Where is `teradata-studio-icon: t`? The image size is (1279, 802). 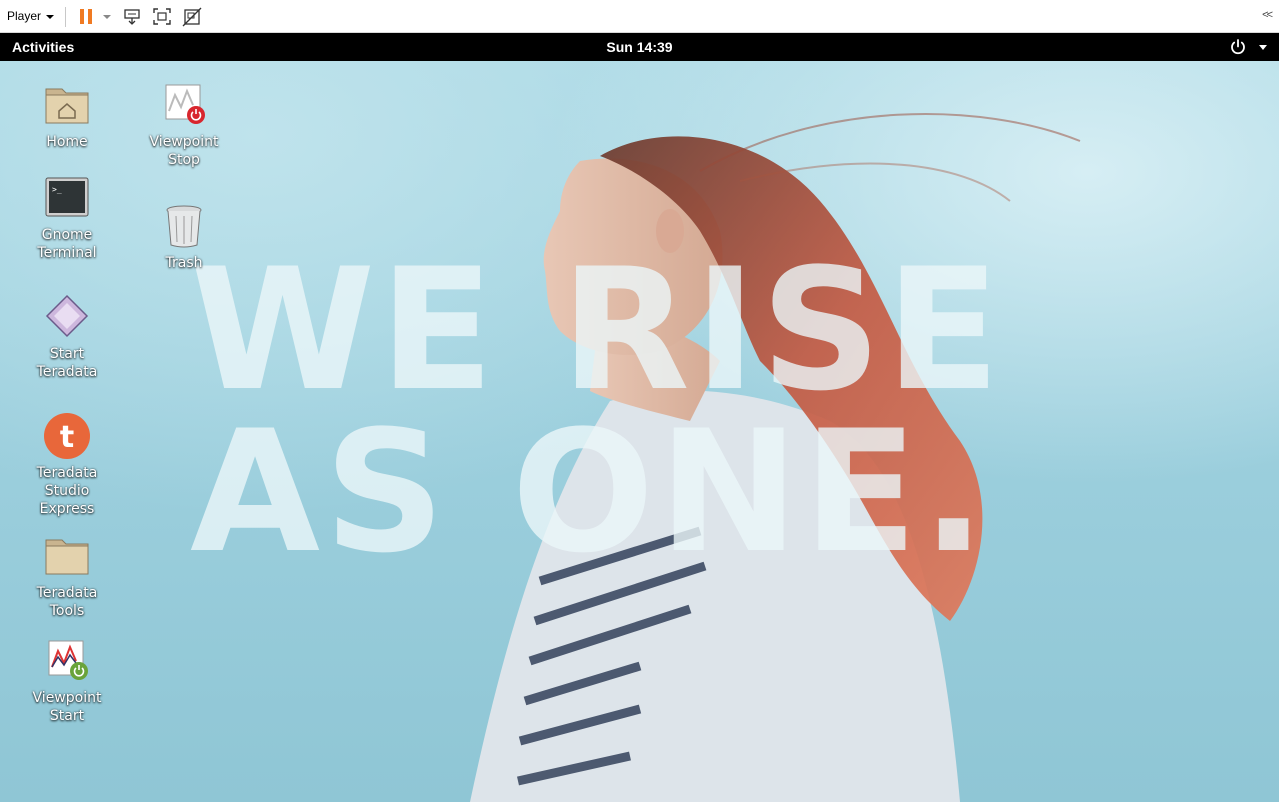
teradata-studio-icon: t is located at coordinates (67, 436).